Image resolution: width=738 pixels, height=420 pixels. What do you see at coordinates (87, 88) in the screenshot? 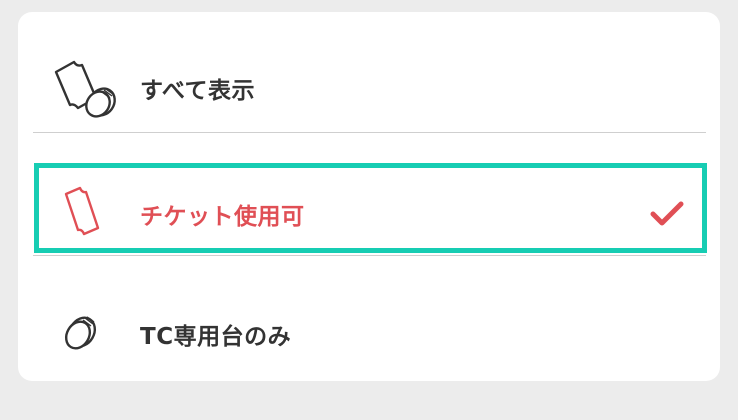
I see `ticket-coin-icon` at bounding box center [87, 88].